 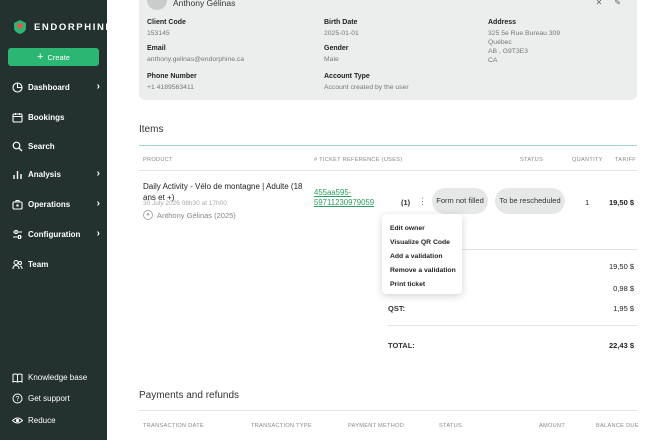 I want to click on ticket-uses: (1), so click(x=406, y=202).